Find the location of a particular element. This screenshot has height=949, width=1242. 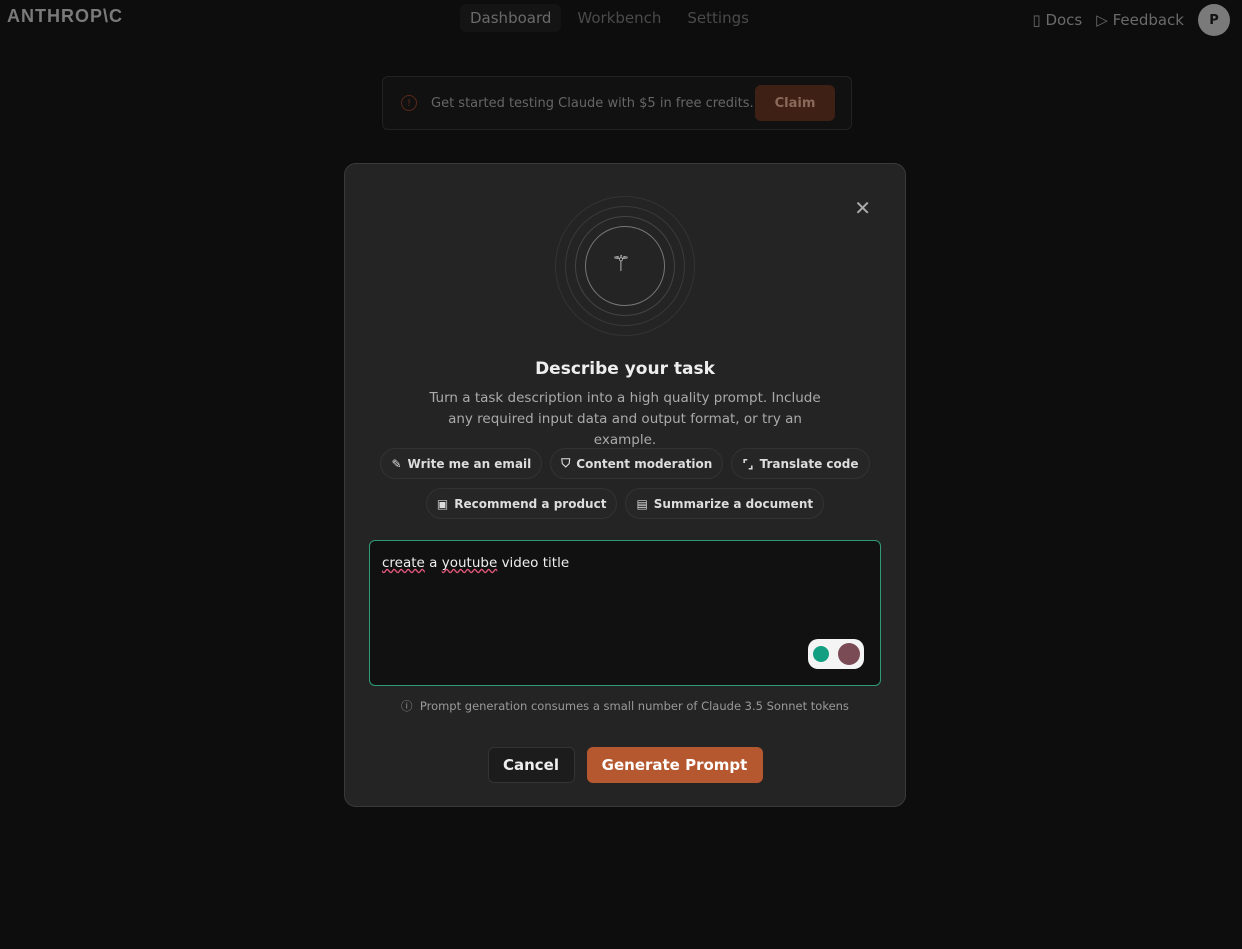

dialog-title: Describe your task is located at coordinates (625, 369).